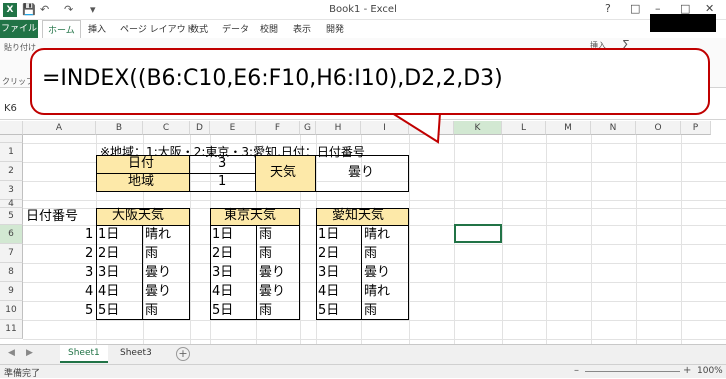 This screenshot has width=726, height=379. Describe the element at coordinates (138, 215) in the screenshot. I see `osaka-table-title: 大阪天気` at that location.